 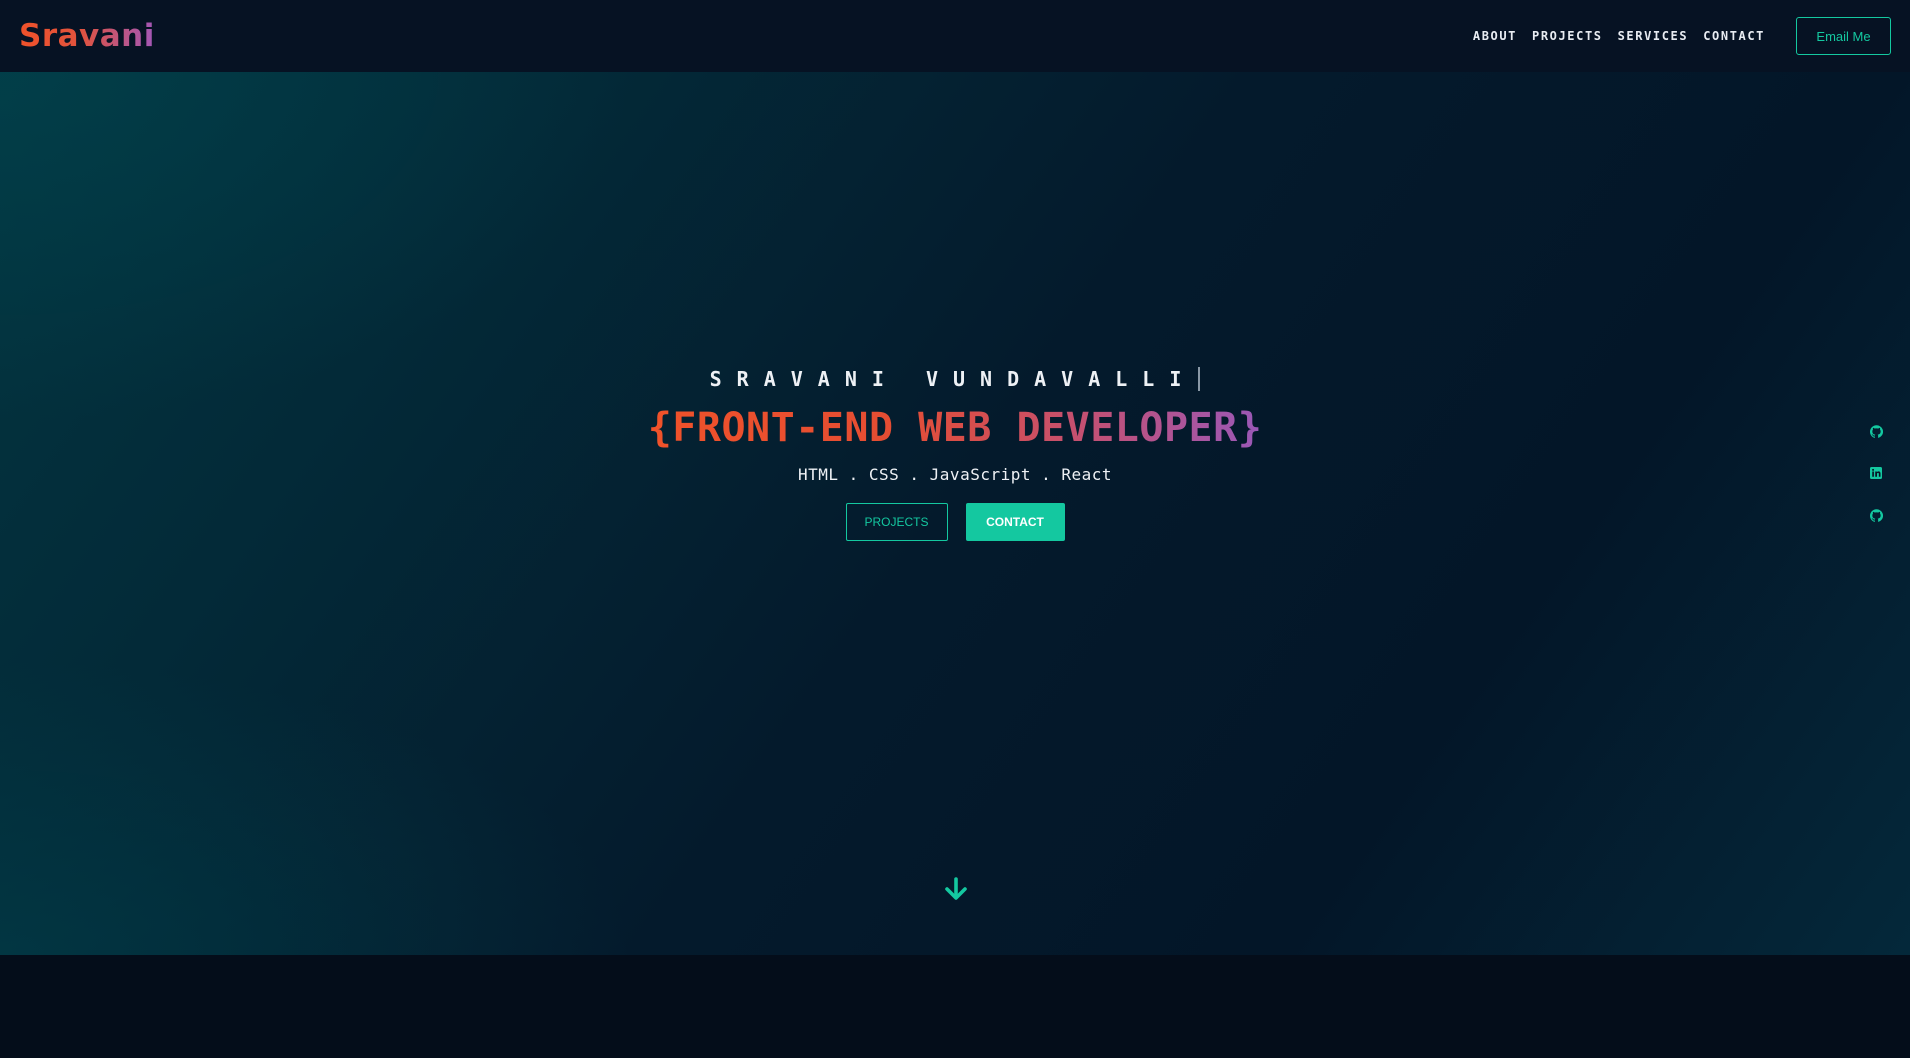 I want to click on nav-link-contact: CONTACT, so click(x=1734, y=36).